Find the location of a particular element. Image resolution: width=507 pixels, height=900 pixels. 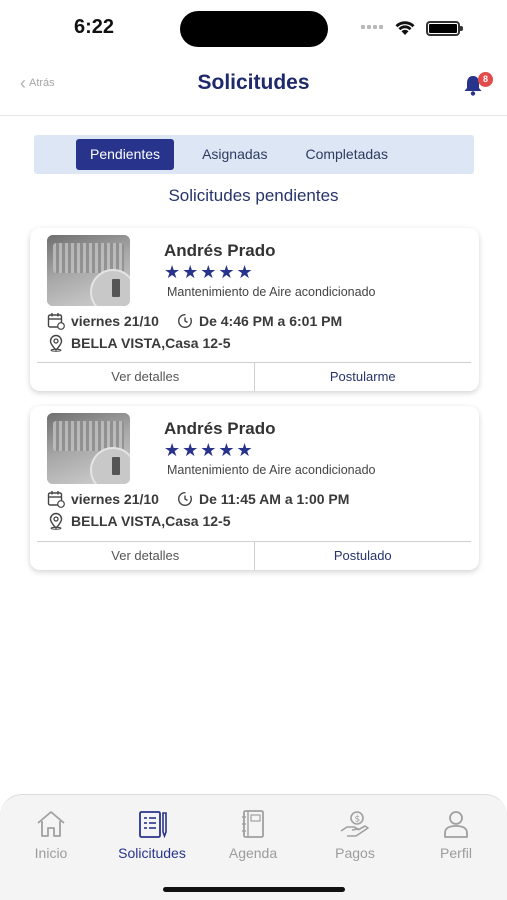

nav-agenda-label: Agenda is located at coordinates (253, 853).